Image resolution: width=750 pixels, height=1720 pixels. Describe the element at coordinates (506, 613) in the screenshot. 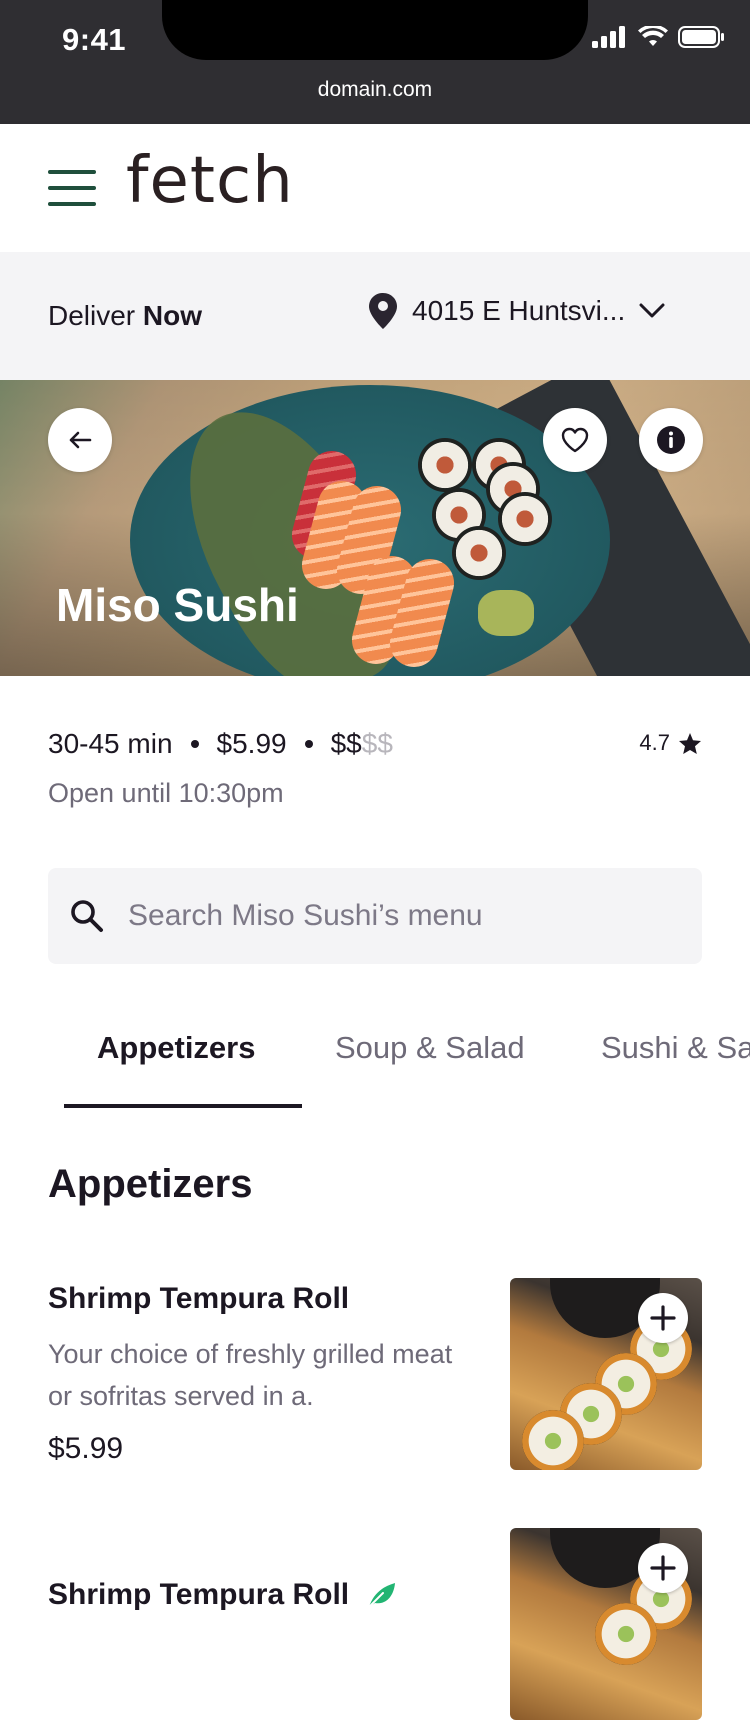

I see `wasabi` at that location.